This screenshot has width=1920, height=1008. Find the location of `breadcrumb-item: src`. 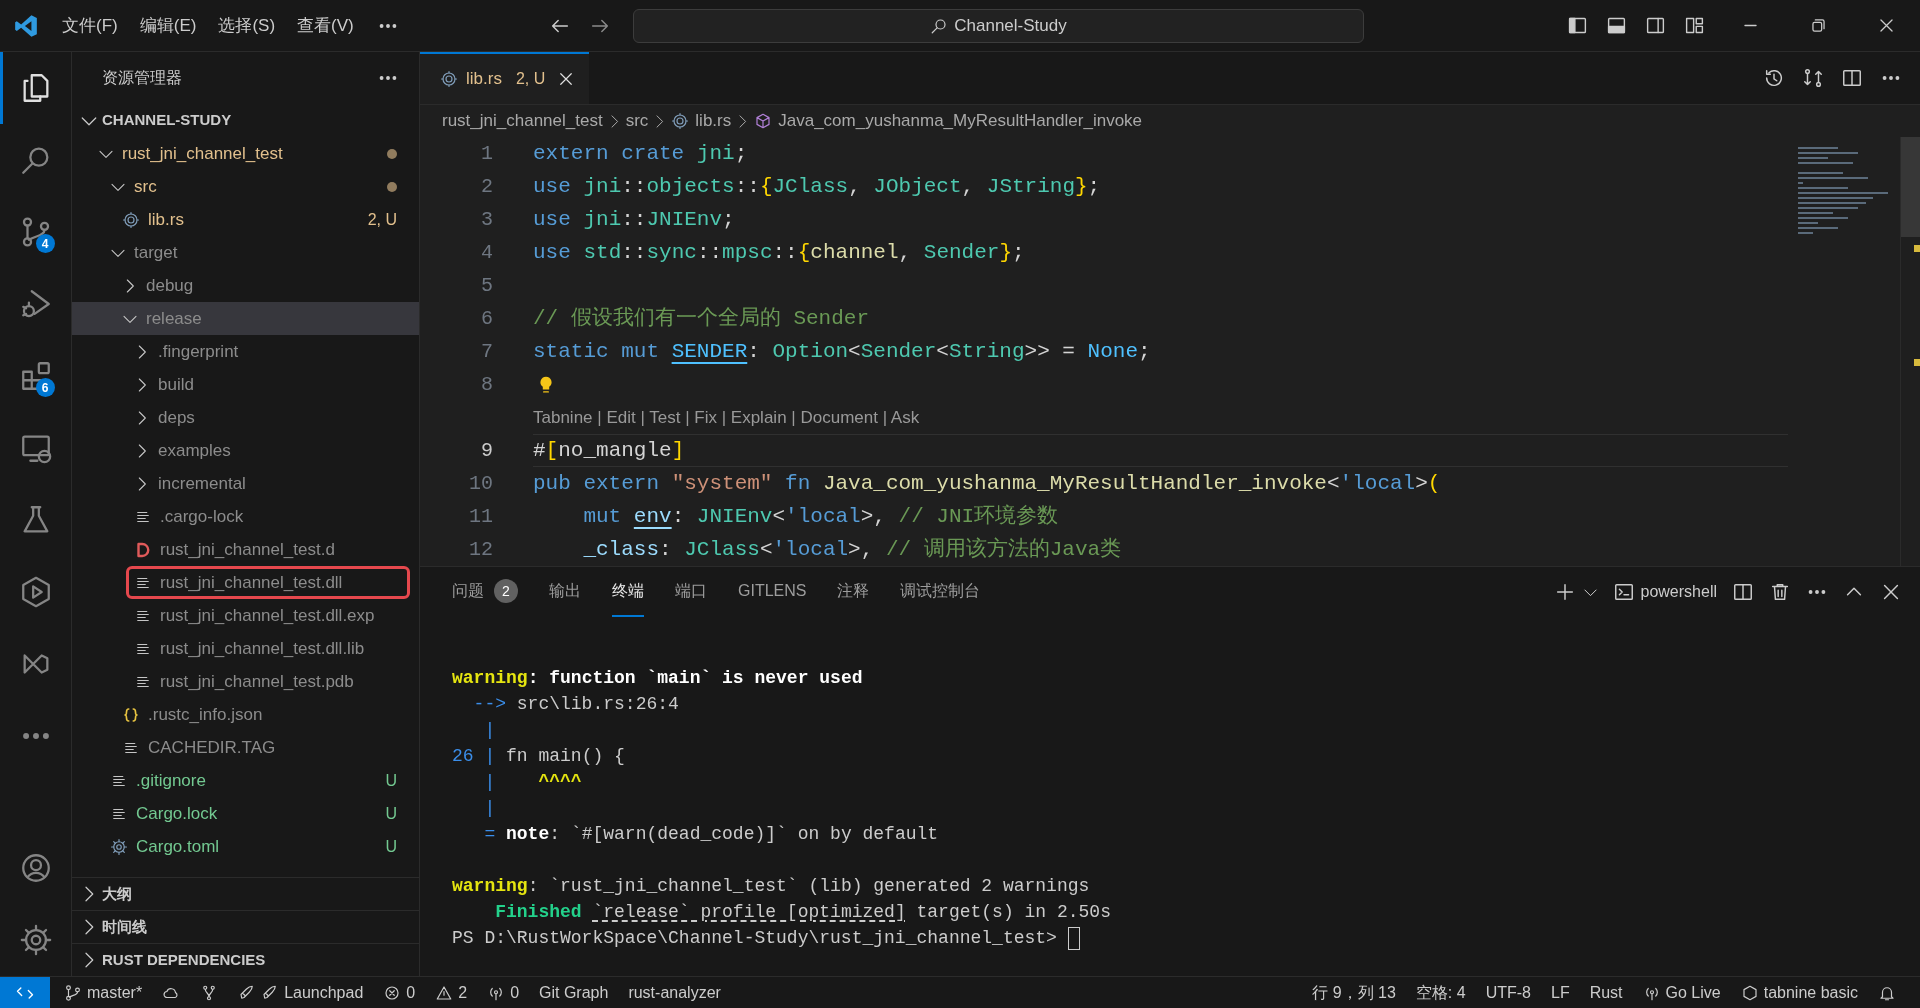

breadcrumb-item: src is located at coordinates (637, 121).